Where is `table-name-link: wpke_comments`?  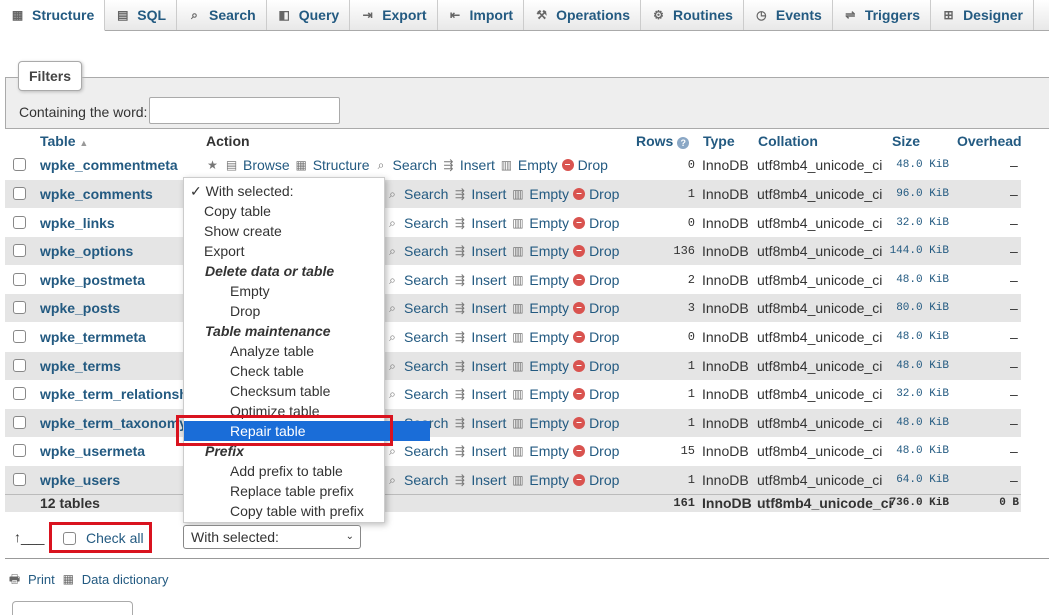 table-name-link: wpke_comments is located at coordinates (96, 194).